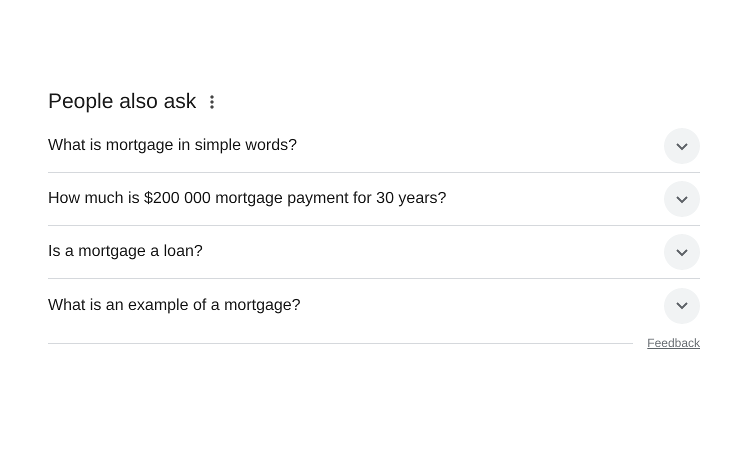 This screenshot has height=450, width=750. I want to click on question-text: How much is $200 000 mortgage payment for 30 years?, so click(247, 199).